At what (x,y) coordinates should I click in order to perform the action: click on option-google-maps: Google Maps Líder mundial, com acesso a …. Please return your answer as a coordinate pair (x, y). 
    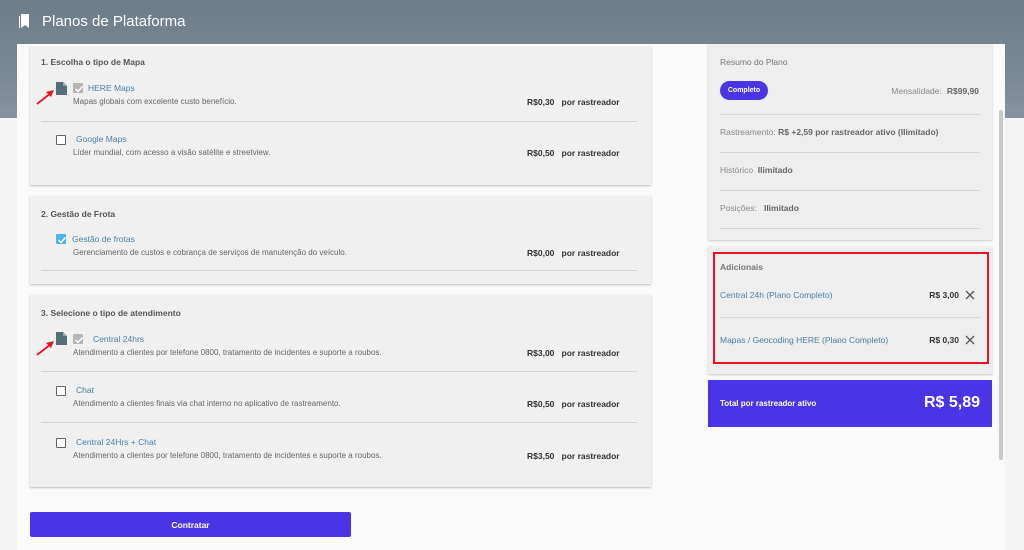
    Looking at the image, I should click on (339, 148).